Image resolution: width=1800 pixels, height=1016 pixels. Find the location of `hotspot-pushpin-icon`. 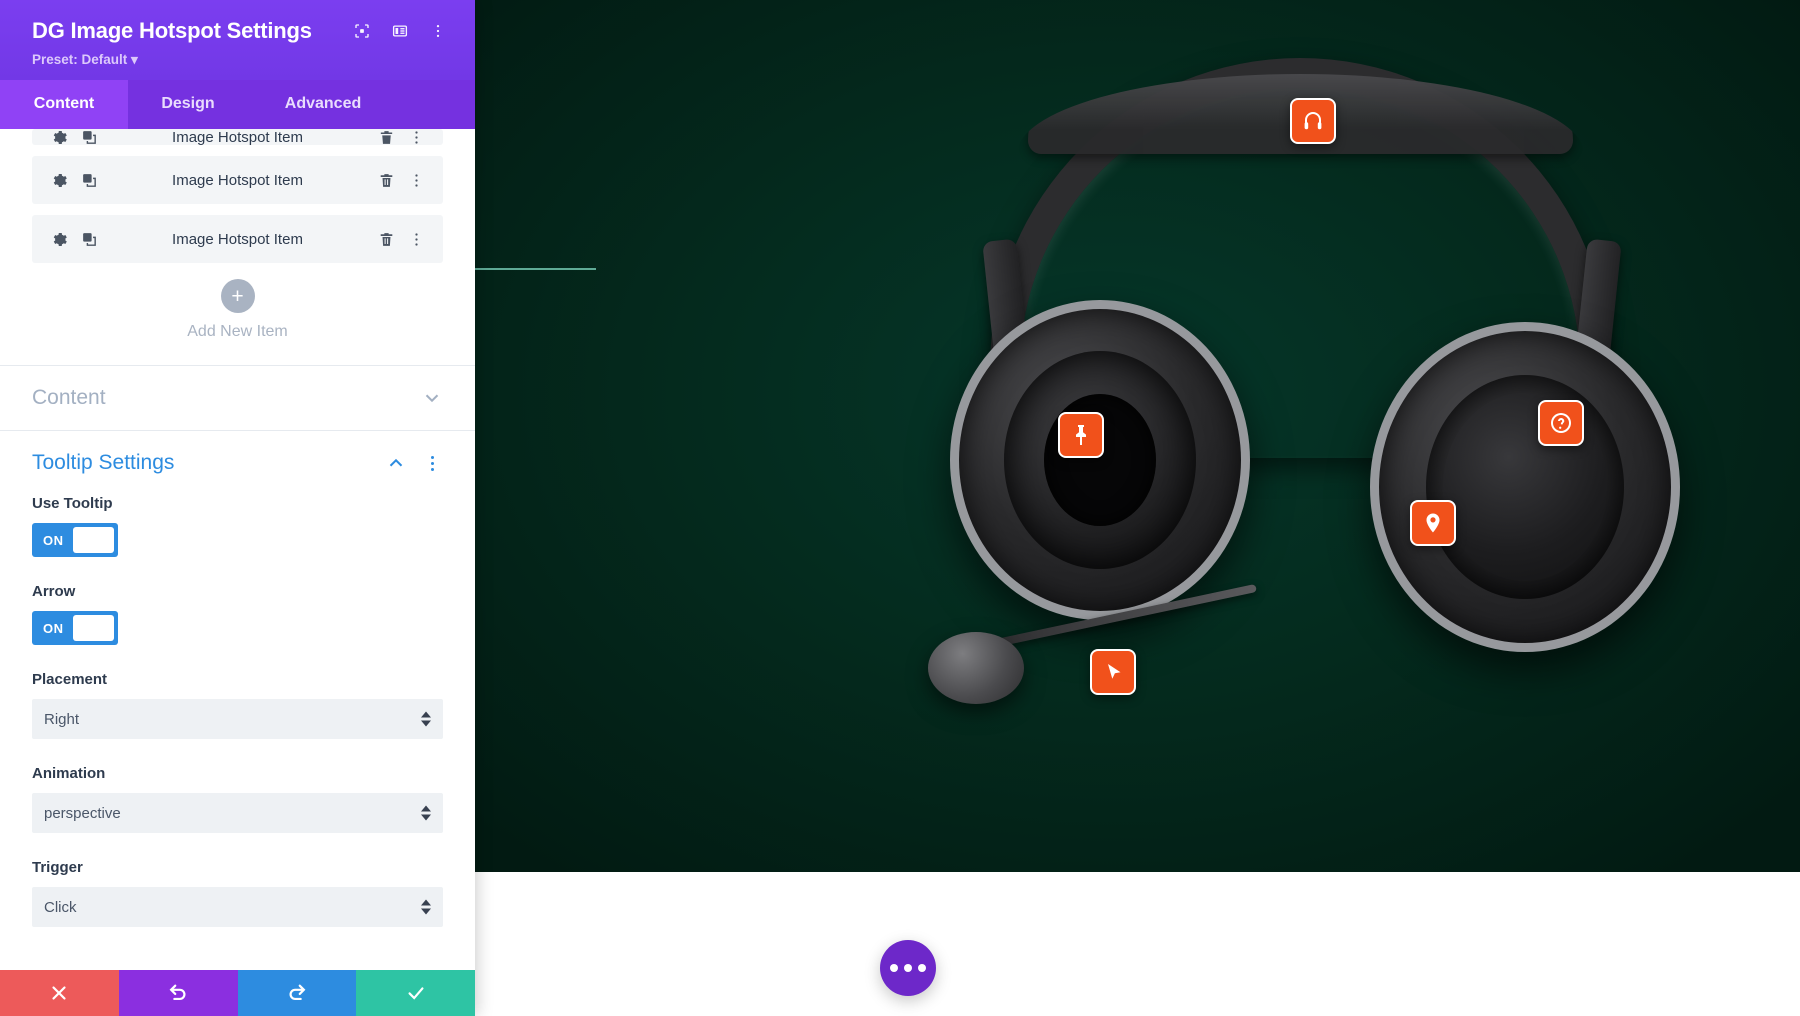

hotspot-pushpin-icon is located at coordinates (1081, 435).